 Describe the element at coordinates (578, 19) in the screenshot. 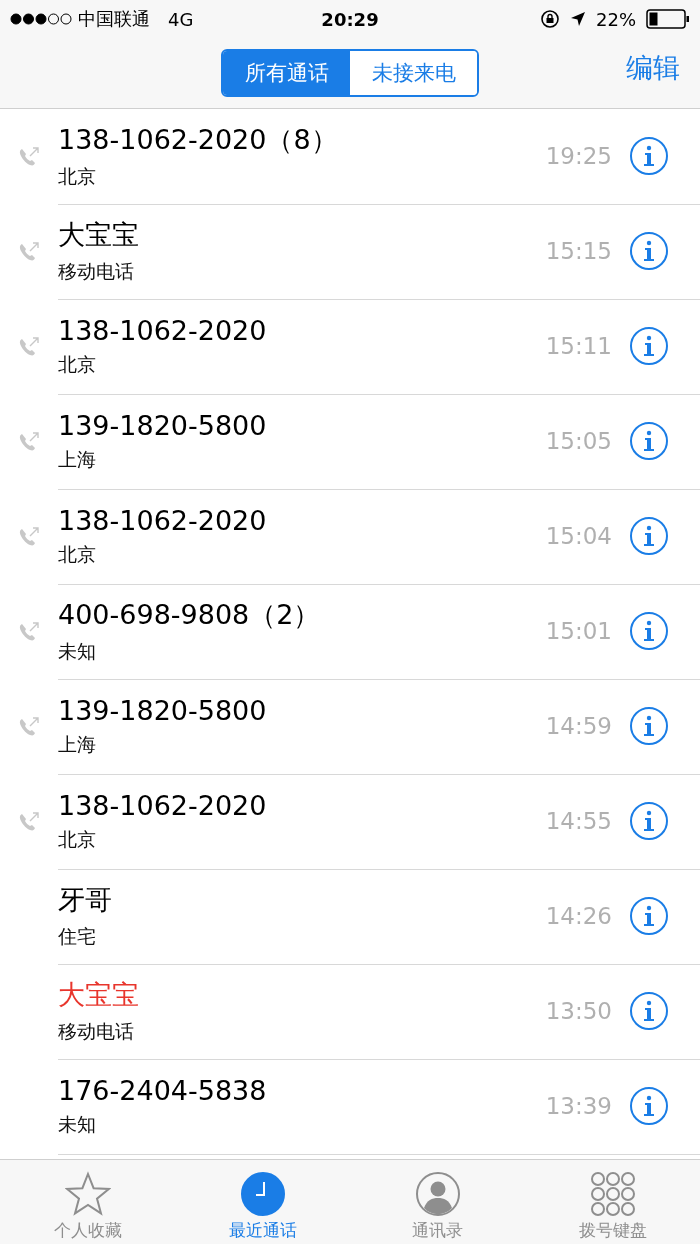

I see `location-arrow-icon` at that location.